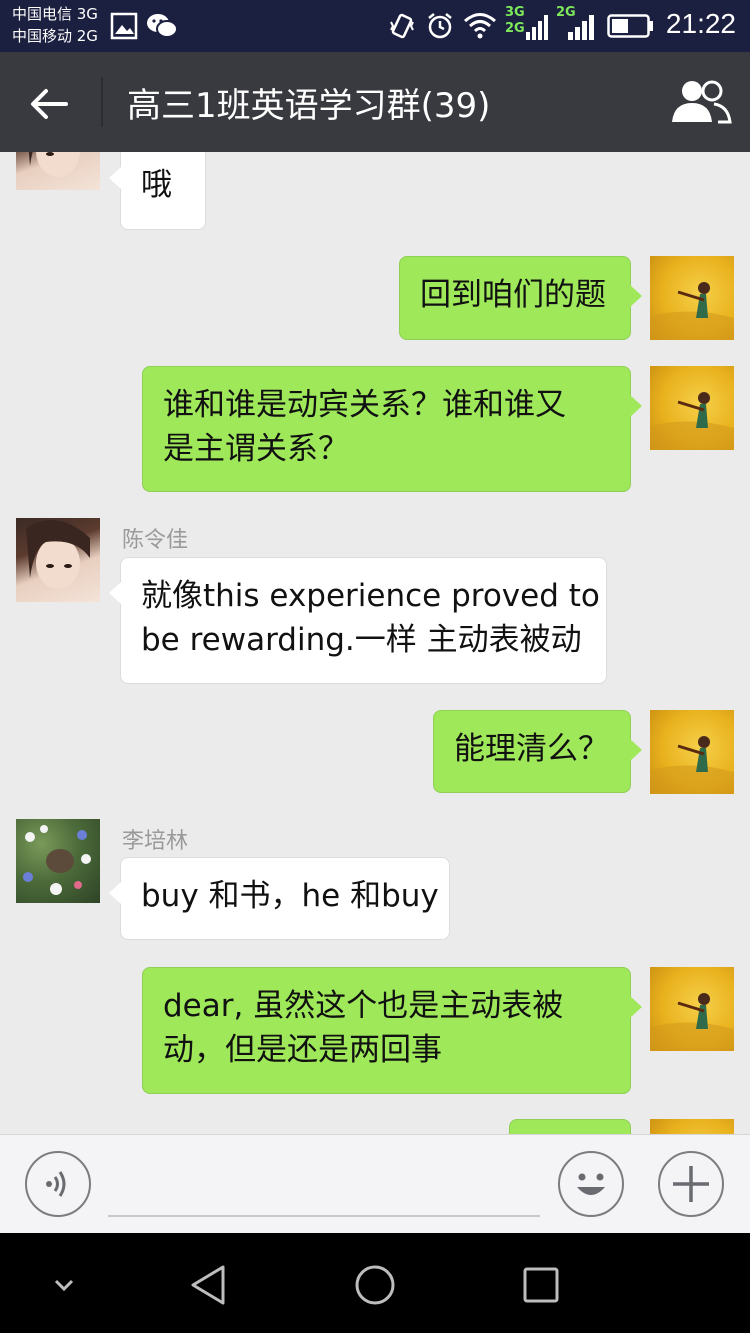 The height and width of the screenshot is (1333, 750). What do you see at coordinates (64, 1285) in the screenshot?
I see `hide-keyboard-icon` at bounding box center [64, 1285].